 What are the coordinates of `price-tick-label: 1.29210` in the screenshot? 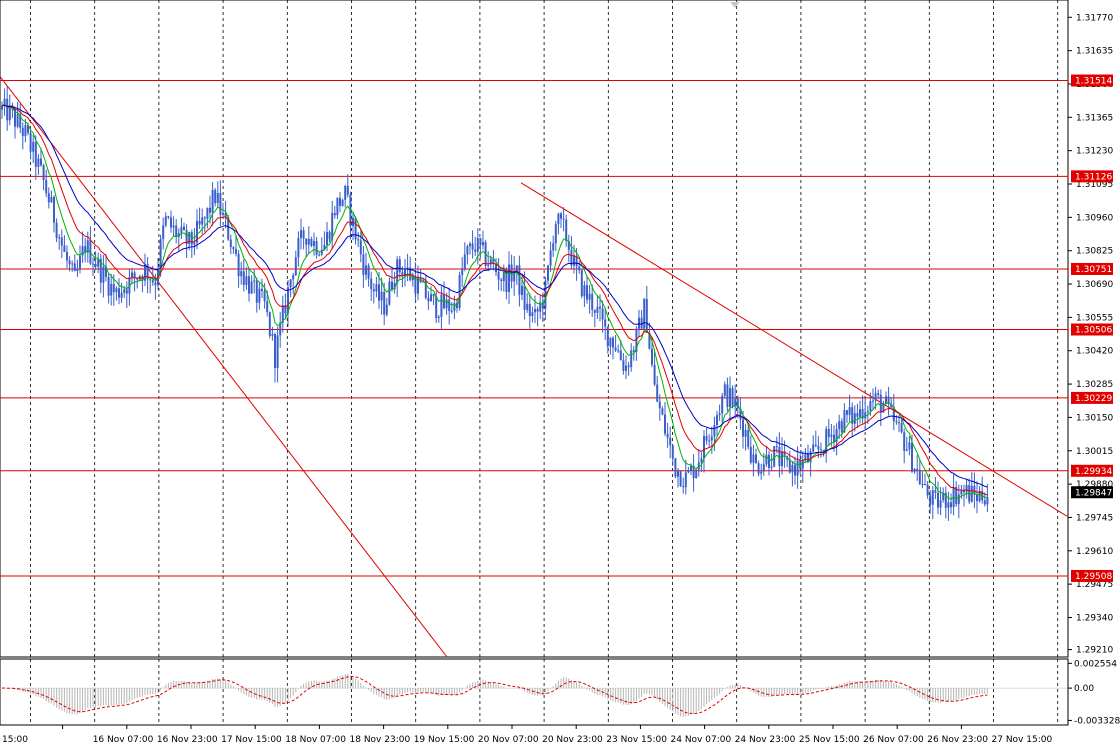 It's located at (1094, 651).